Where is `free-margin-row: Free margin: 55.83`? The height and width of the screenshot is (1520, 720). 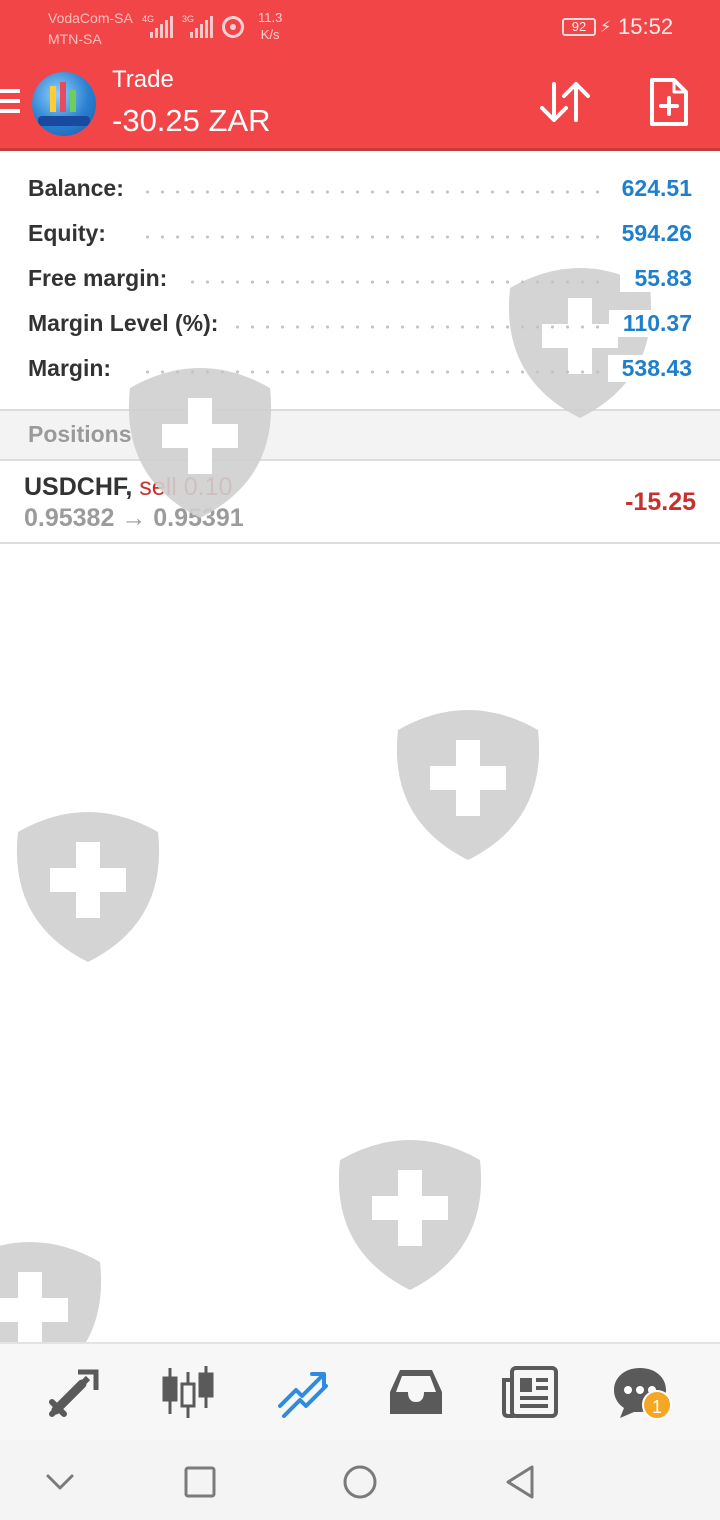
free-margin-row: Free margin: 55.83 is located at coordinates (360, 278).